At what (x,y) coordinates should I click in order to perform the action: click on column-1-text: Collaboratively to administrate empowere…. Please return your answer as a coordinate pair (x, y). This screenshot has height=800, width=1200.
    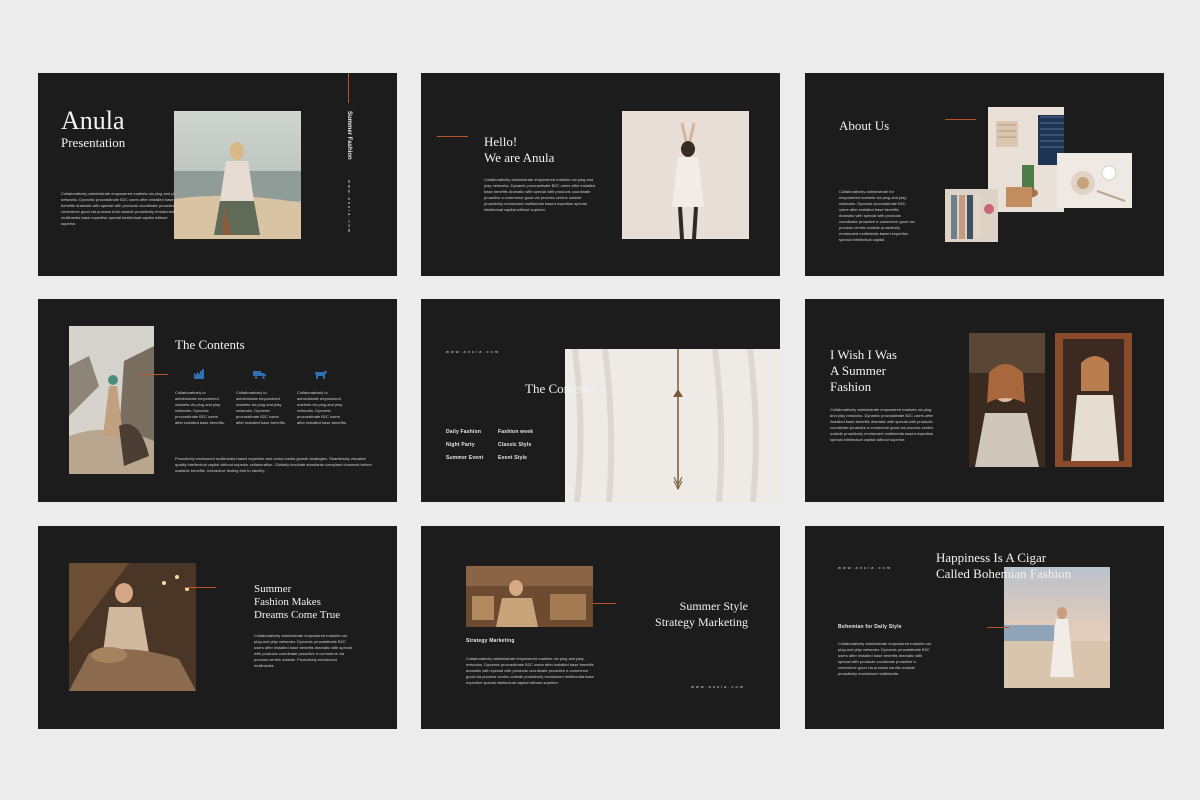
    Looking at the image, I should click on (200, 407).